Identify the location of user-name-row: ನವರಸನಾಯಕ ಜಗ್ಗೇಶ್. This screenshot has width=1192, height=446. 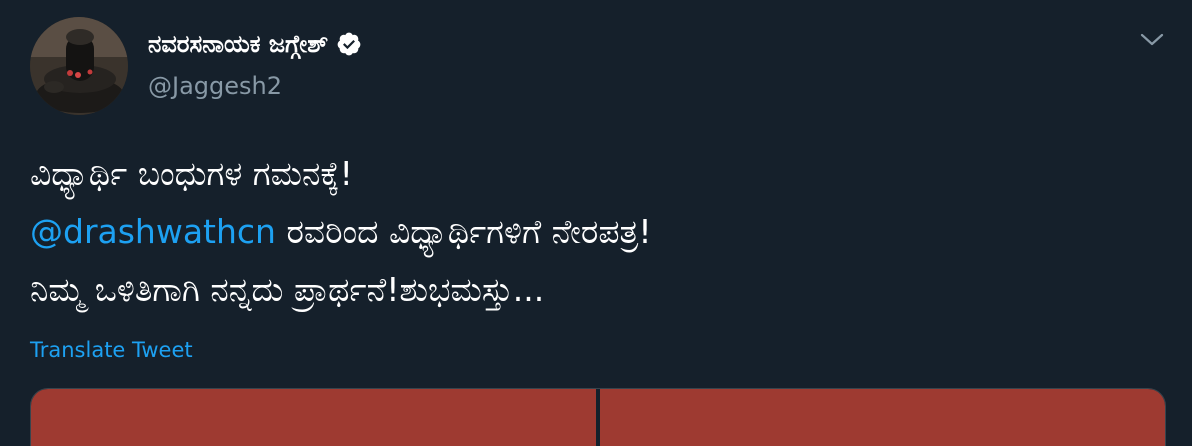
(255, 44).